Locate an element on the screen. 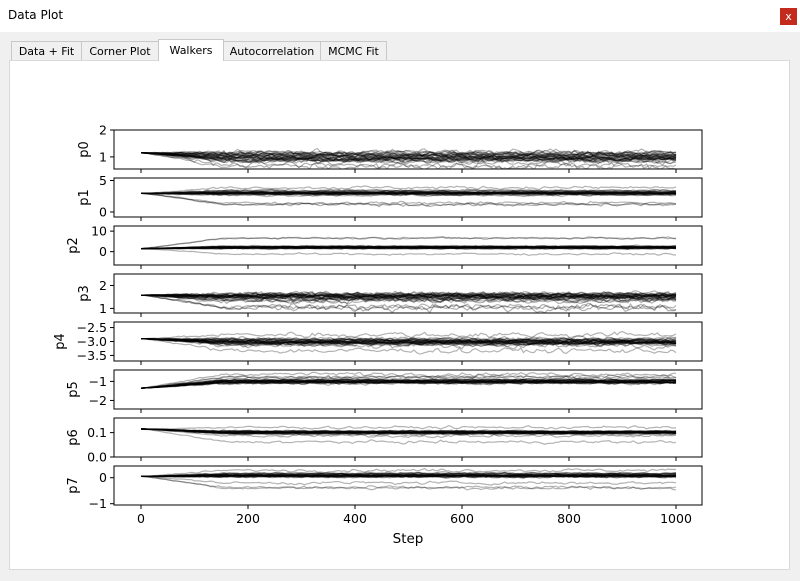 This screenshot has width=800, height=581. y-tick-label: −2 is located at coordinates (98, 400).